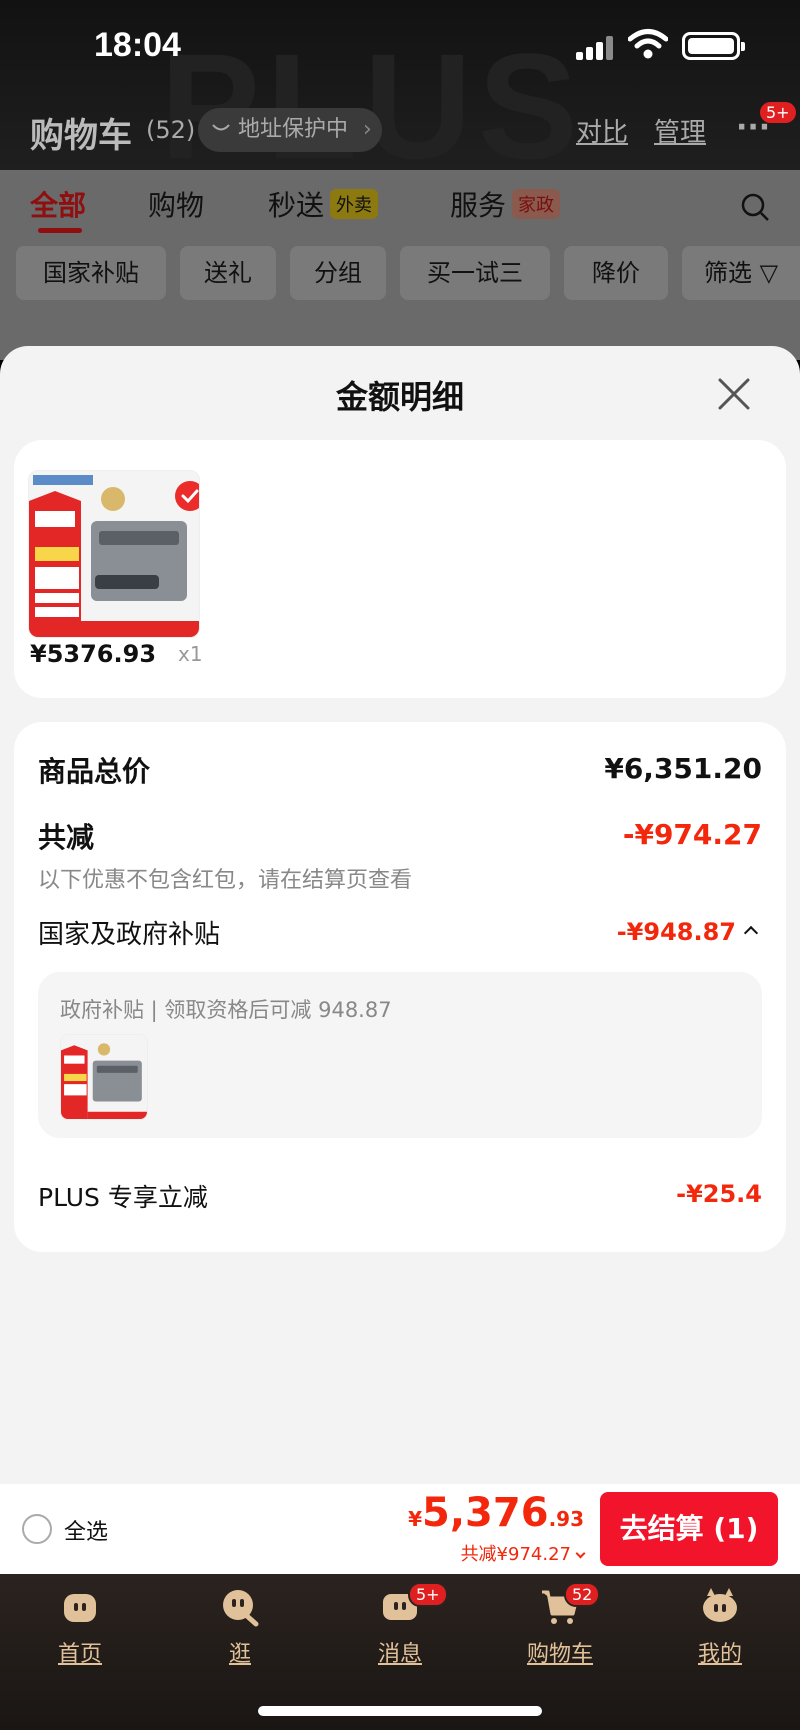  What do you see at coordinates (86, 1530) in the screenshot?
I see `select-all-label: 全选` at bounding box center [86, 1530].